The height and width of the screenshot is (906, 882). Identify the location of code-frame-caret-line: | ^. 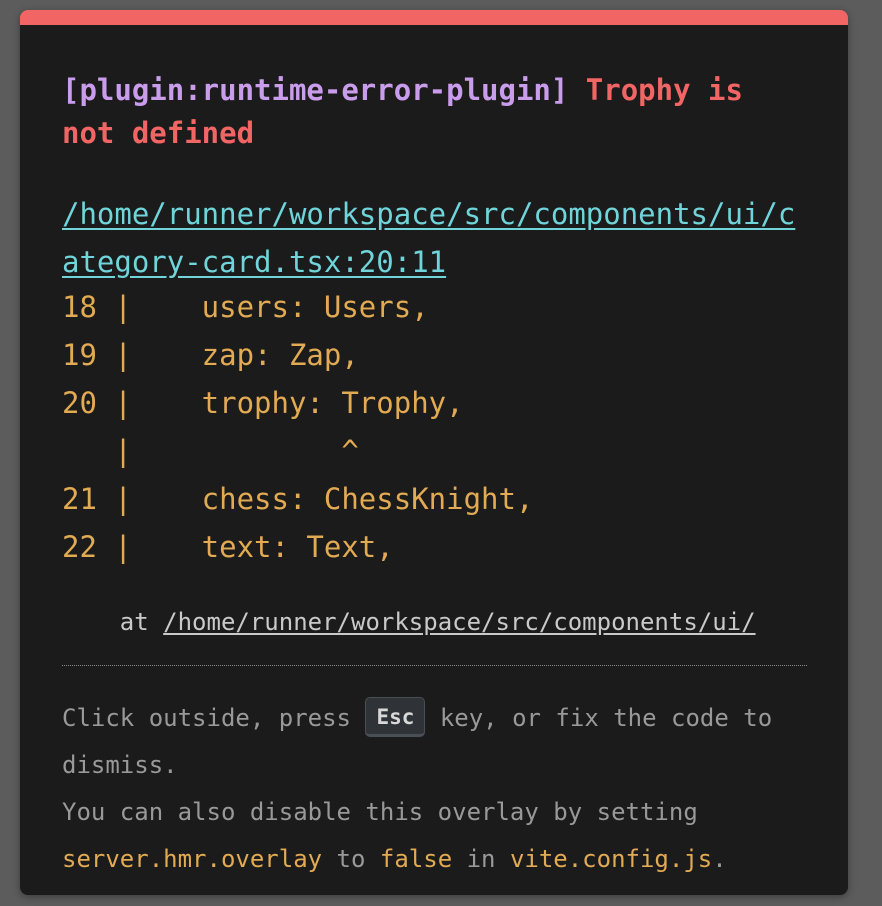
(210, 451).